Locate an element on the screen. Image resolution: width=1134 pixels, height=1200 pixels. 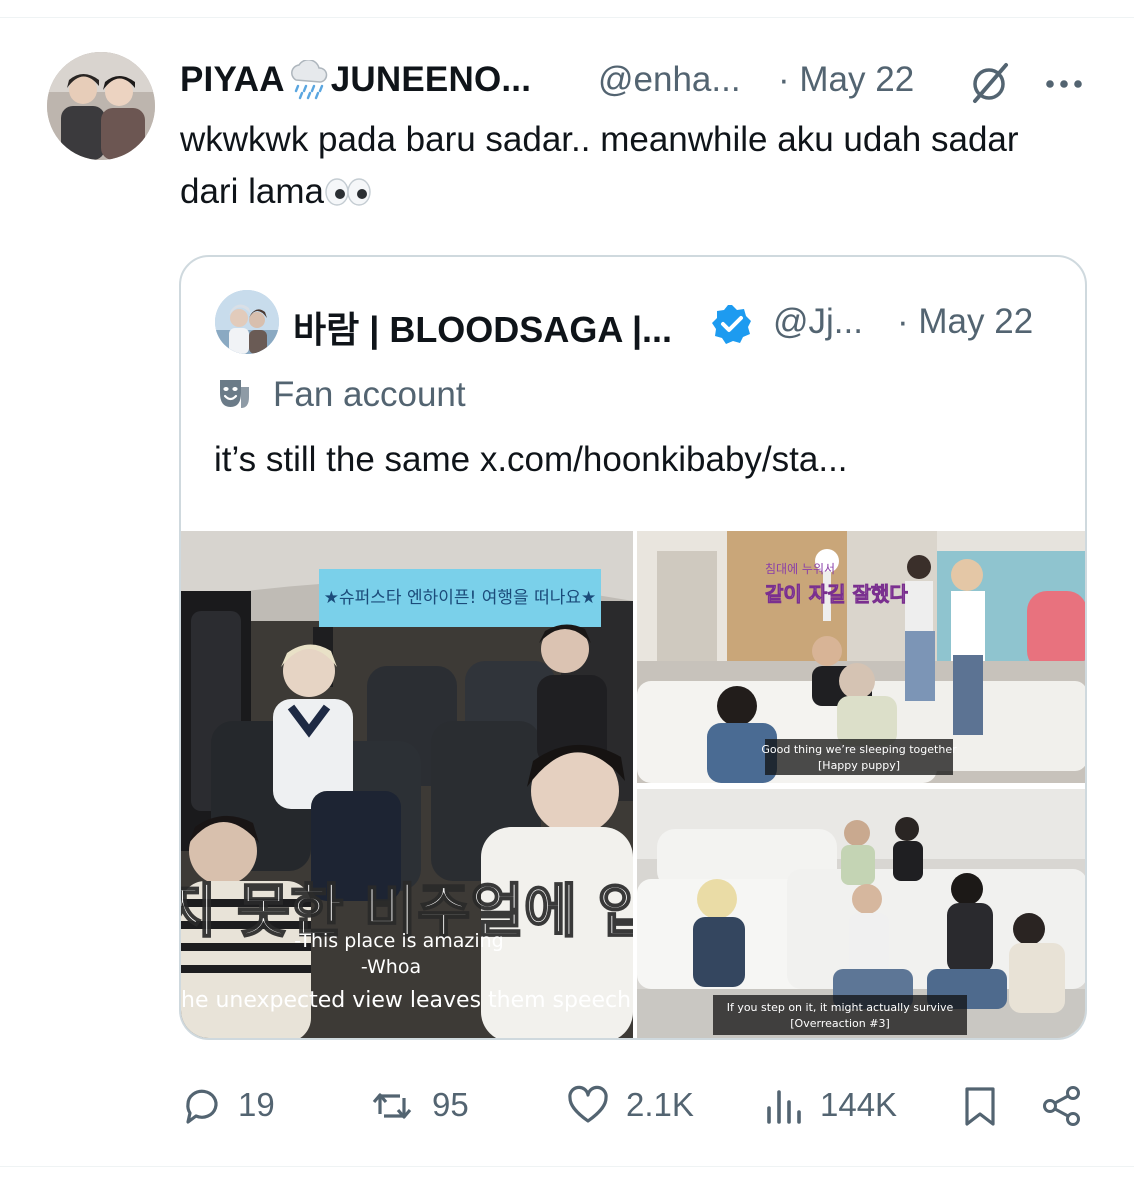
view-count: 144K is located at coordinates (859, 1104).